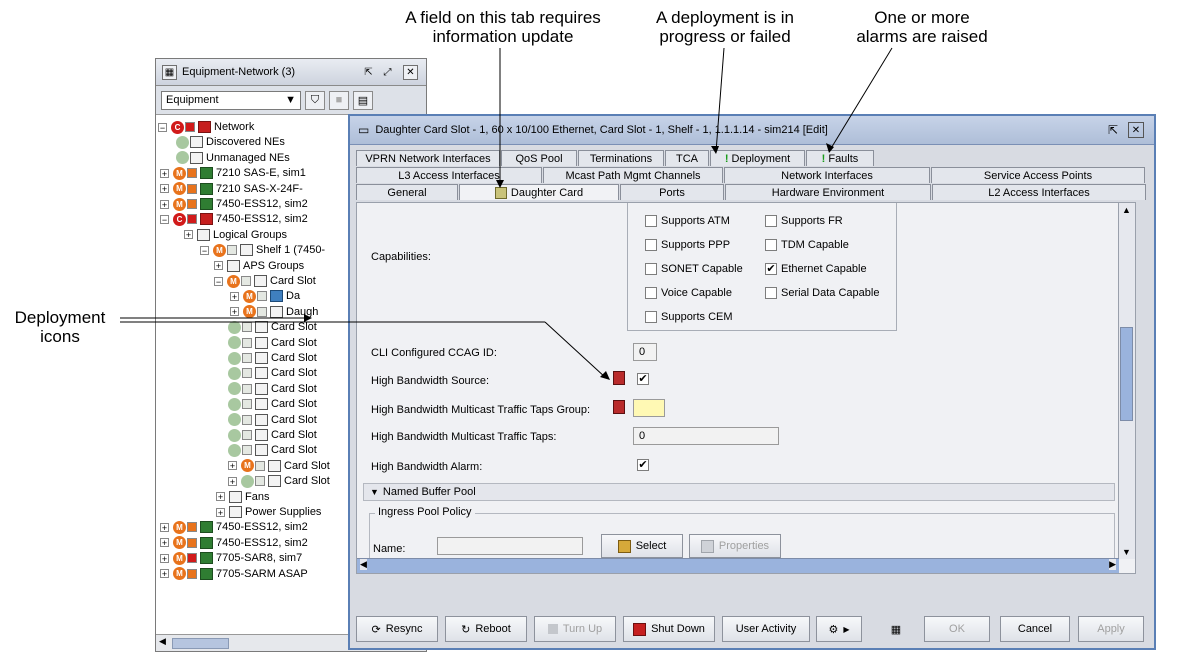 The image size is (1184, 652). Describe the element at coordinates (816, 269) in the screenshot. I see `ethernet-capable-checkbox: ✔ Ethernet Capable` at that location.